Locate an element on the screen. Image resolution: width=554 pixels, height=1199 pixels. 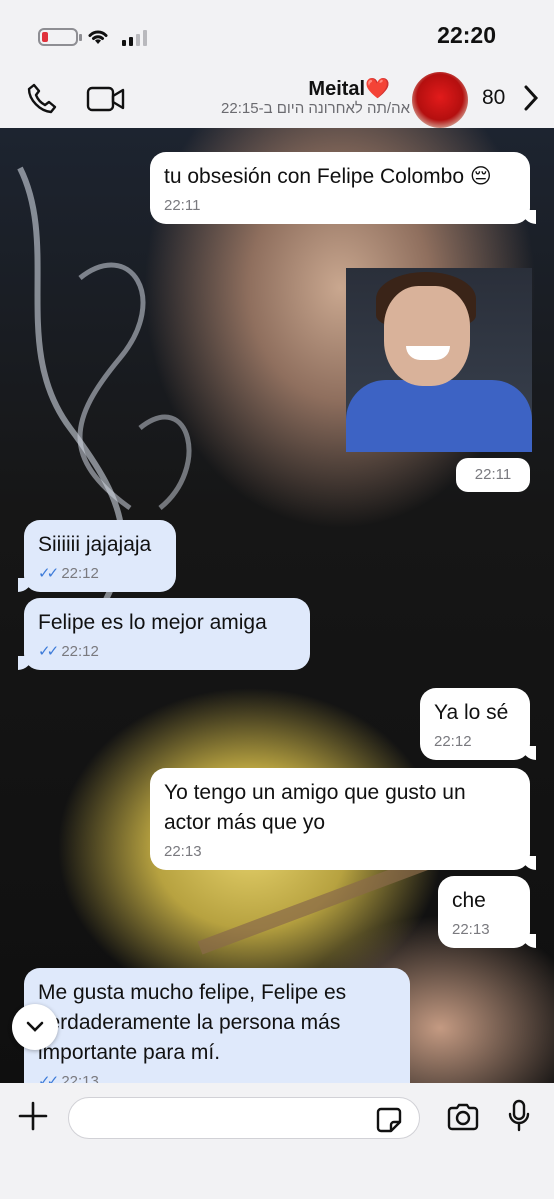
status-time: 22:20 is located at coordinates (466, 35).